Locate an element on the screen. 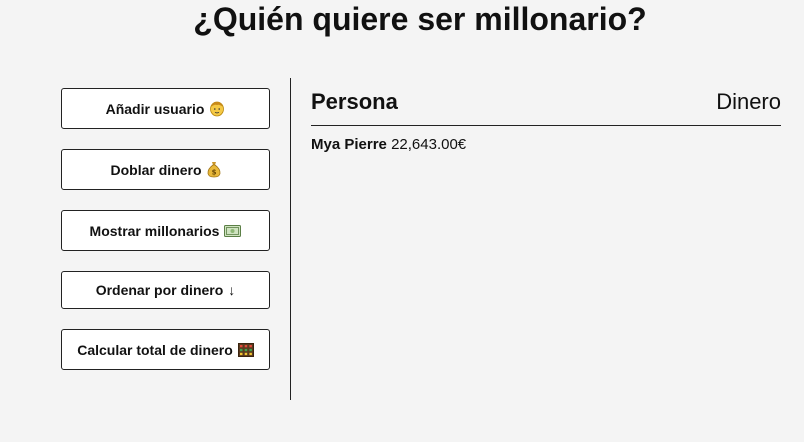  abacus-icon is located at coordinates (245, 349).